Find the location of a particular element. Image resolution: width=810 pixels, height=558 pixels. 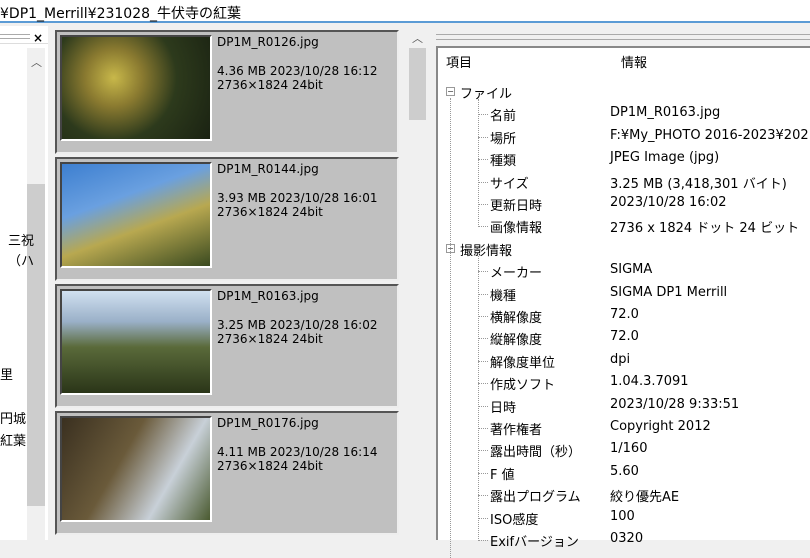

group-label: 撮影情報 is located at coordinates (486, 251).